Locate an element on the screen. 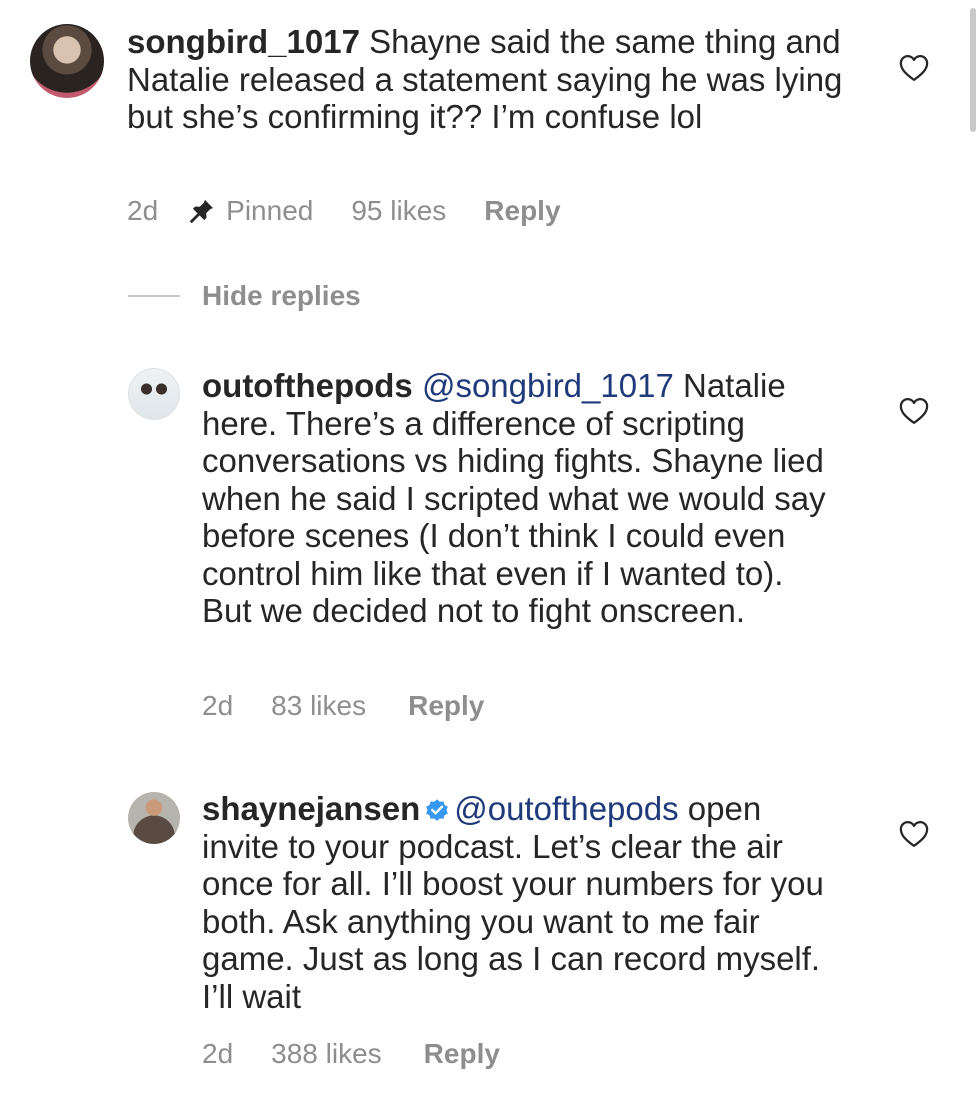 The width and height of the screenshot is (980, 1116). comment-likes: 388 likes is located at coordinates (326, 1054).